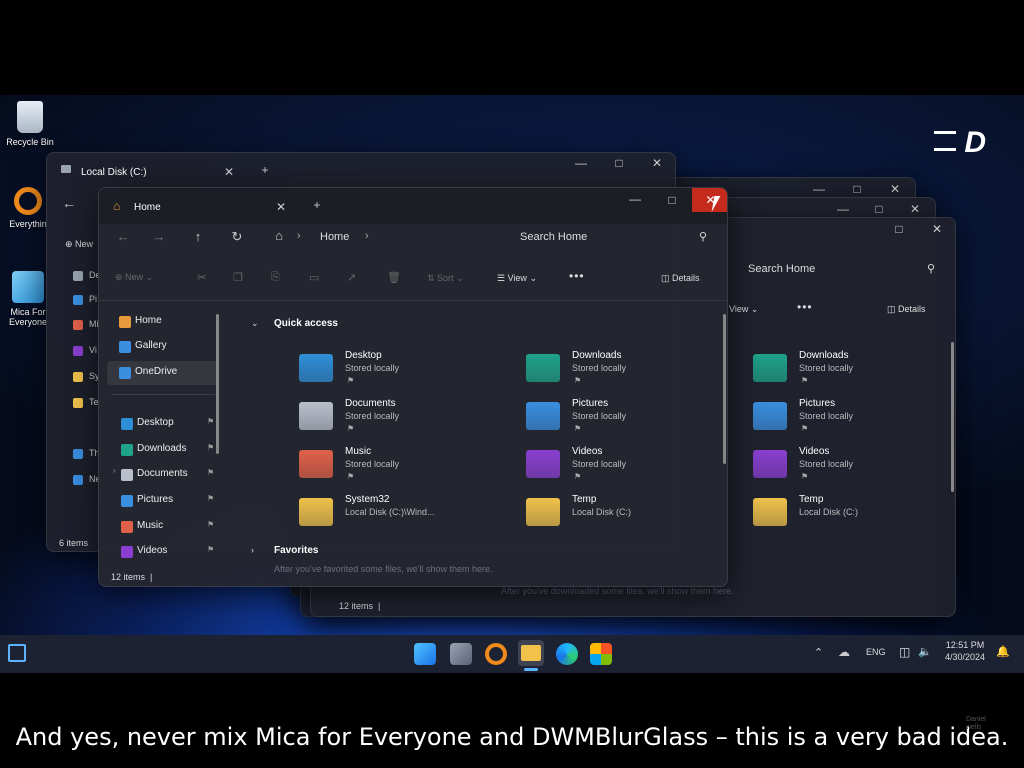 This screenshot has width=1024, height=768. What do you see at coordinates (217, 384) in the screenshot?
I see `sidebar-scrollbar` at bounding box center [217, 384].